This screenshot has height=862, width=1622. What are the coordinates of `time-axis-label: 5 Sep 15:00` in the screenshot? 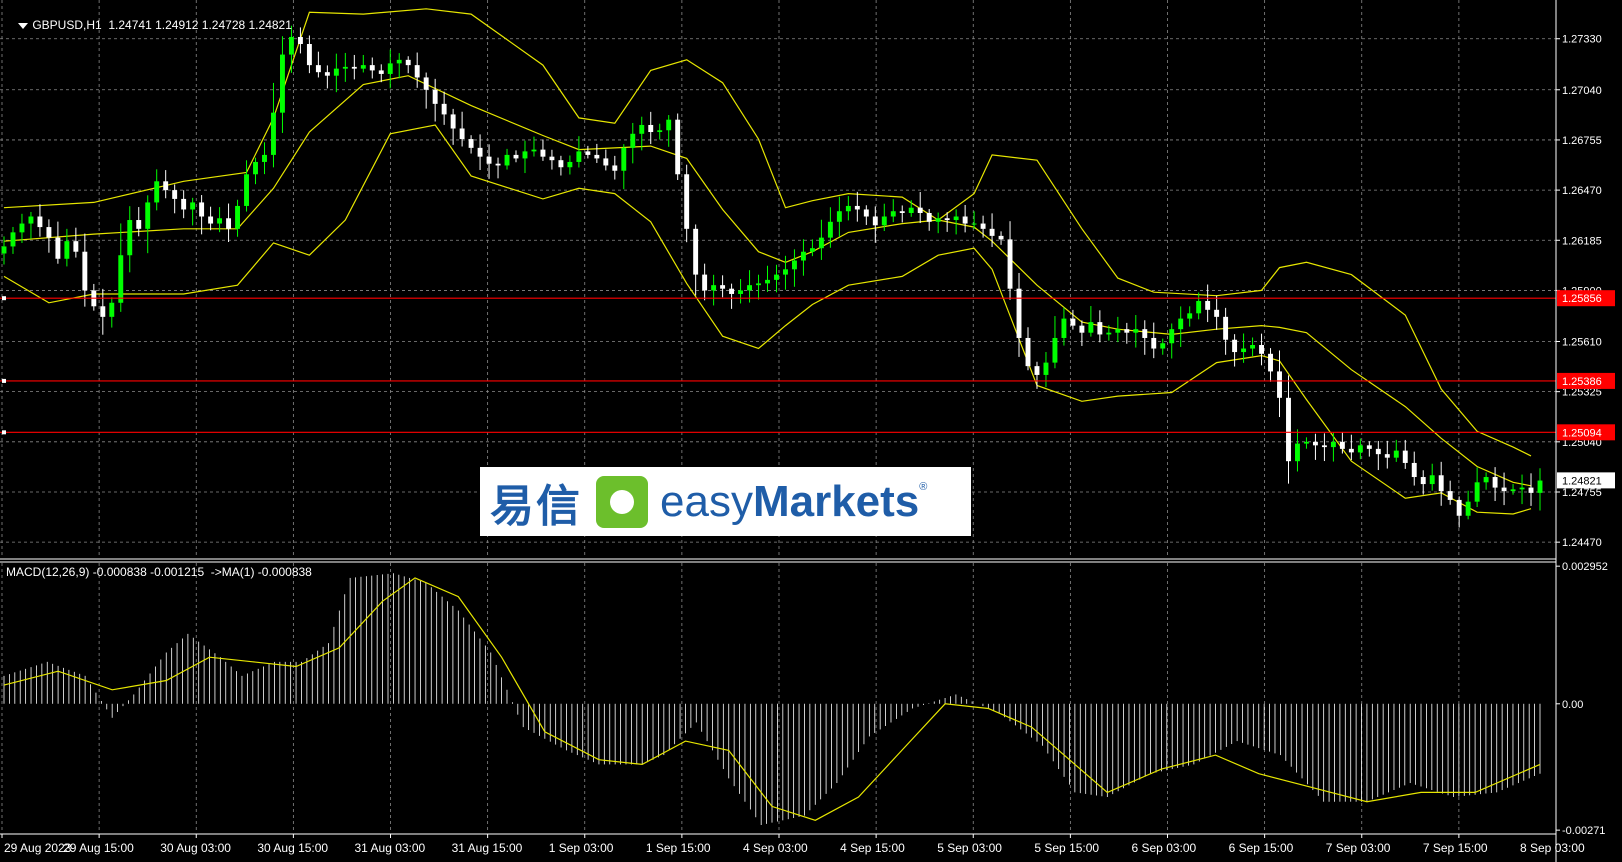 It's located at (1066, 848).